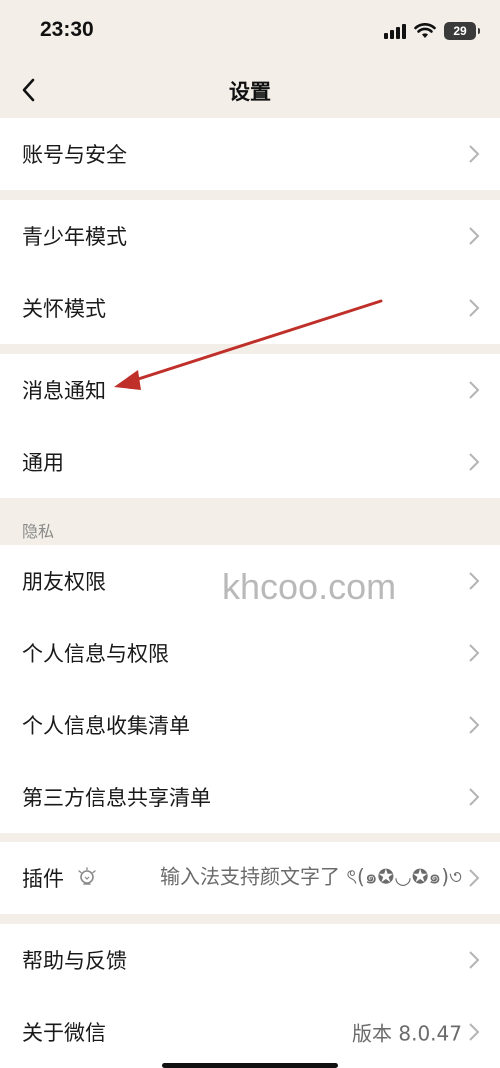 Image resolution: width=500 pixels, height=1068 pixels. Describe the element at coordinates (67, 29) in the screenshot. I see `status-time: 23:30` at that location.